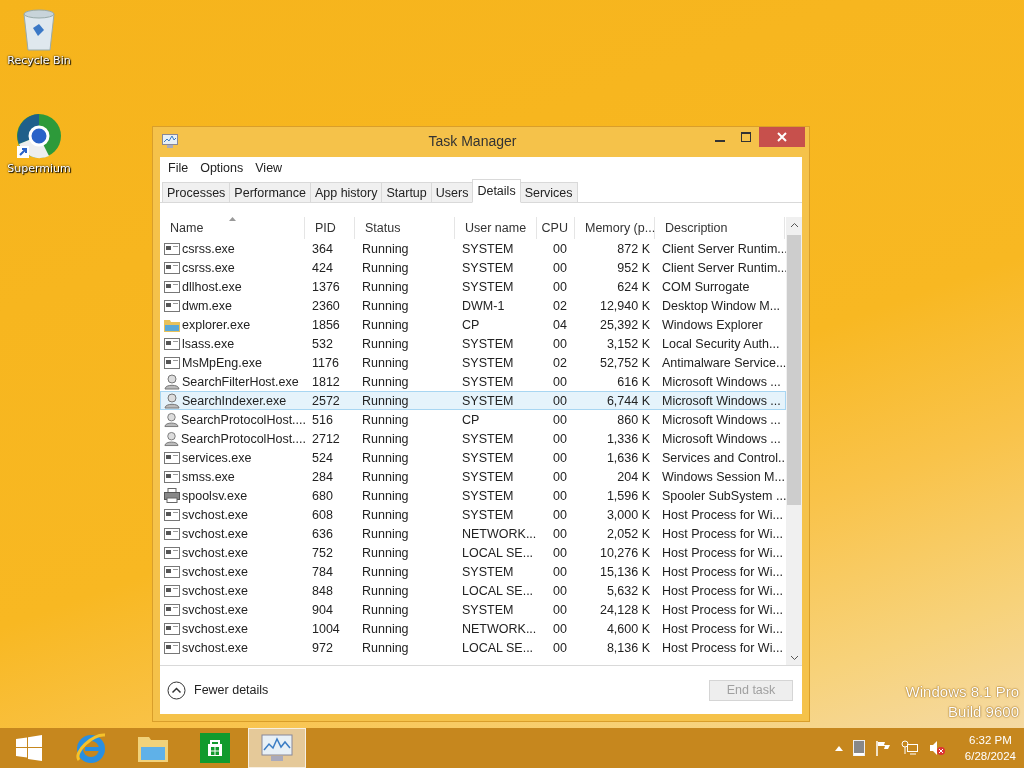 The image size is (1024, 768). I want to click on column-header: PID, so click(330, 228).